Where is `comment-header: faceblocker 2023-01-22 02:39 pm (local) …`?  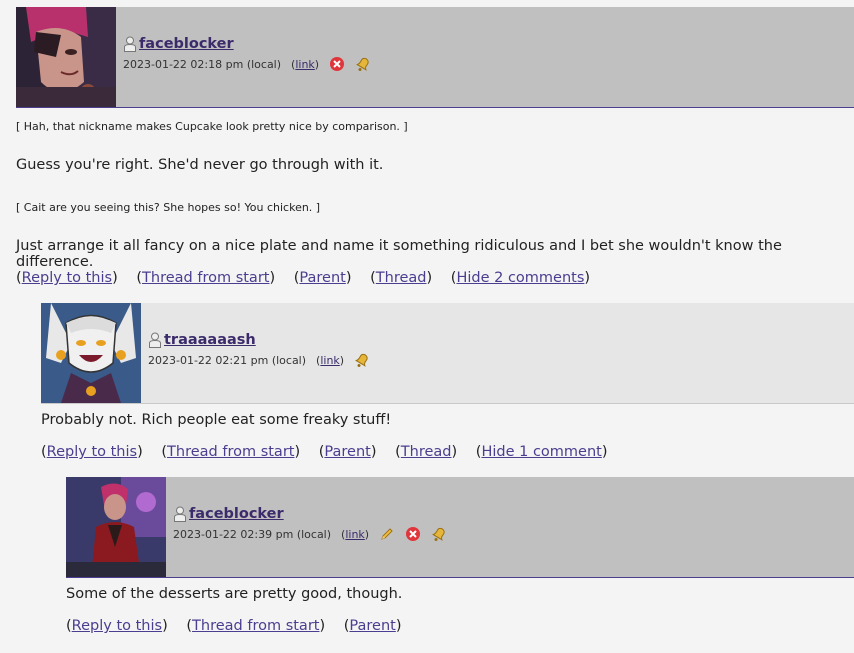 comment-header: faceblocker 2023-01-22 02:39 pm (local) … is located at coordinates (460, 527).